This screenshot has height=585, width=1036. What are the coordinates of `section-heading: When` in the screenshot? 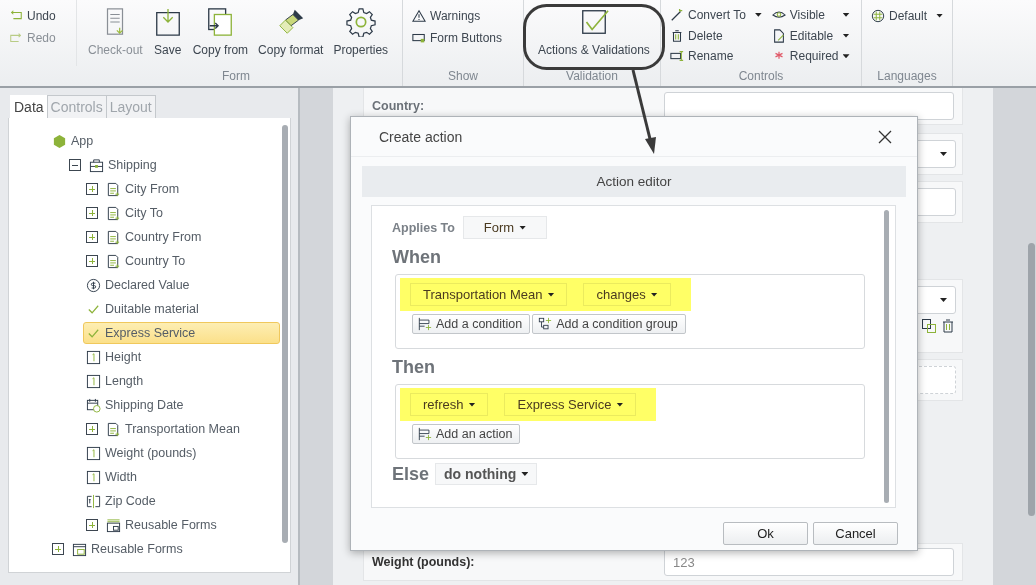 It's located at (417, 257).